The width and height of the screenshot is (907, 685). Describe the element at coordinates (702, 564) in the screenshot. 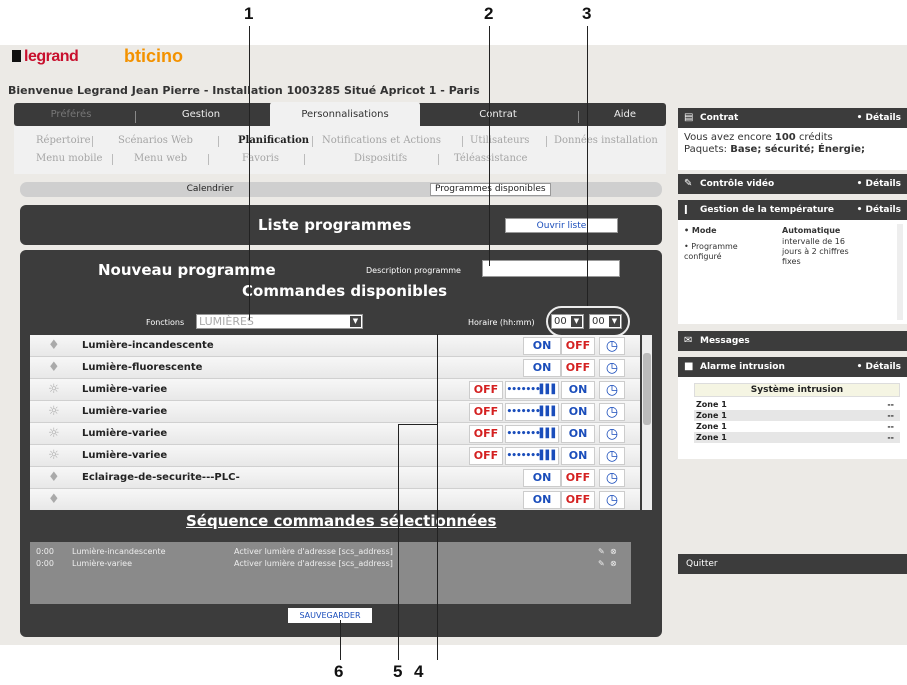

I see `quitter-button: Quitter` at that location.